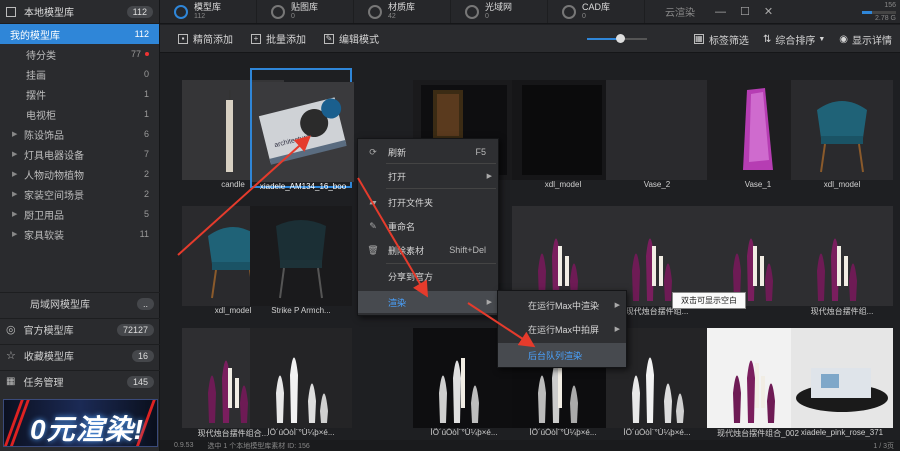  What do you see at coordinates (146, 94) in the screenshot?
I see `sidebar-item-count: 1` at bounding box center [146, 94].